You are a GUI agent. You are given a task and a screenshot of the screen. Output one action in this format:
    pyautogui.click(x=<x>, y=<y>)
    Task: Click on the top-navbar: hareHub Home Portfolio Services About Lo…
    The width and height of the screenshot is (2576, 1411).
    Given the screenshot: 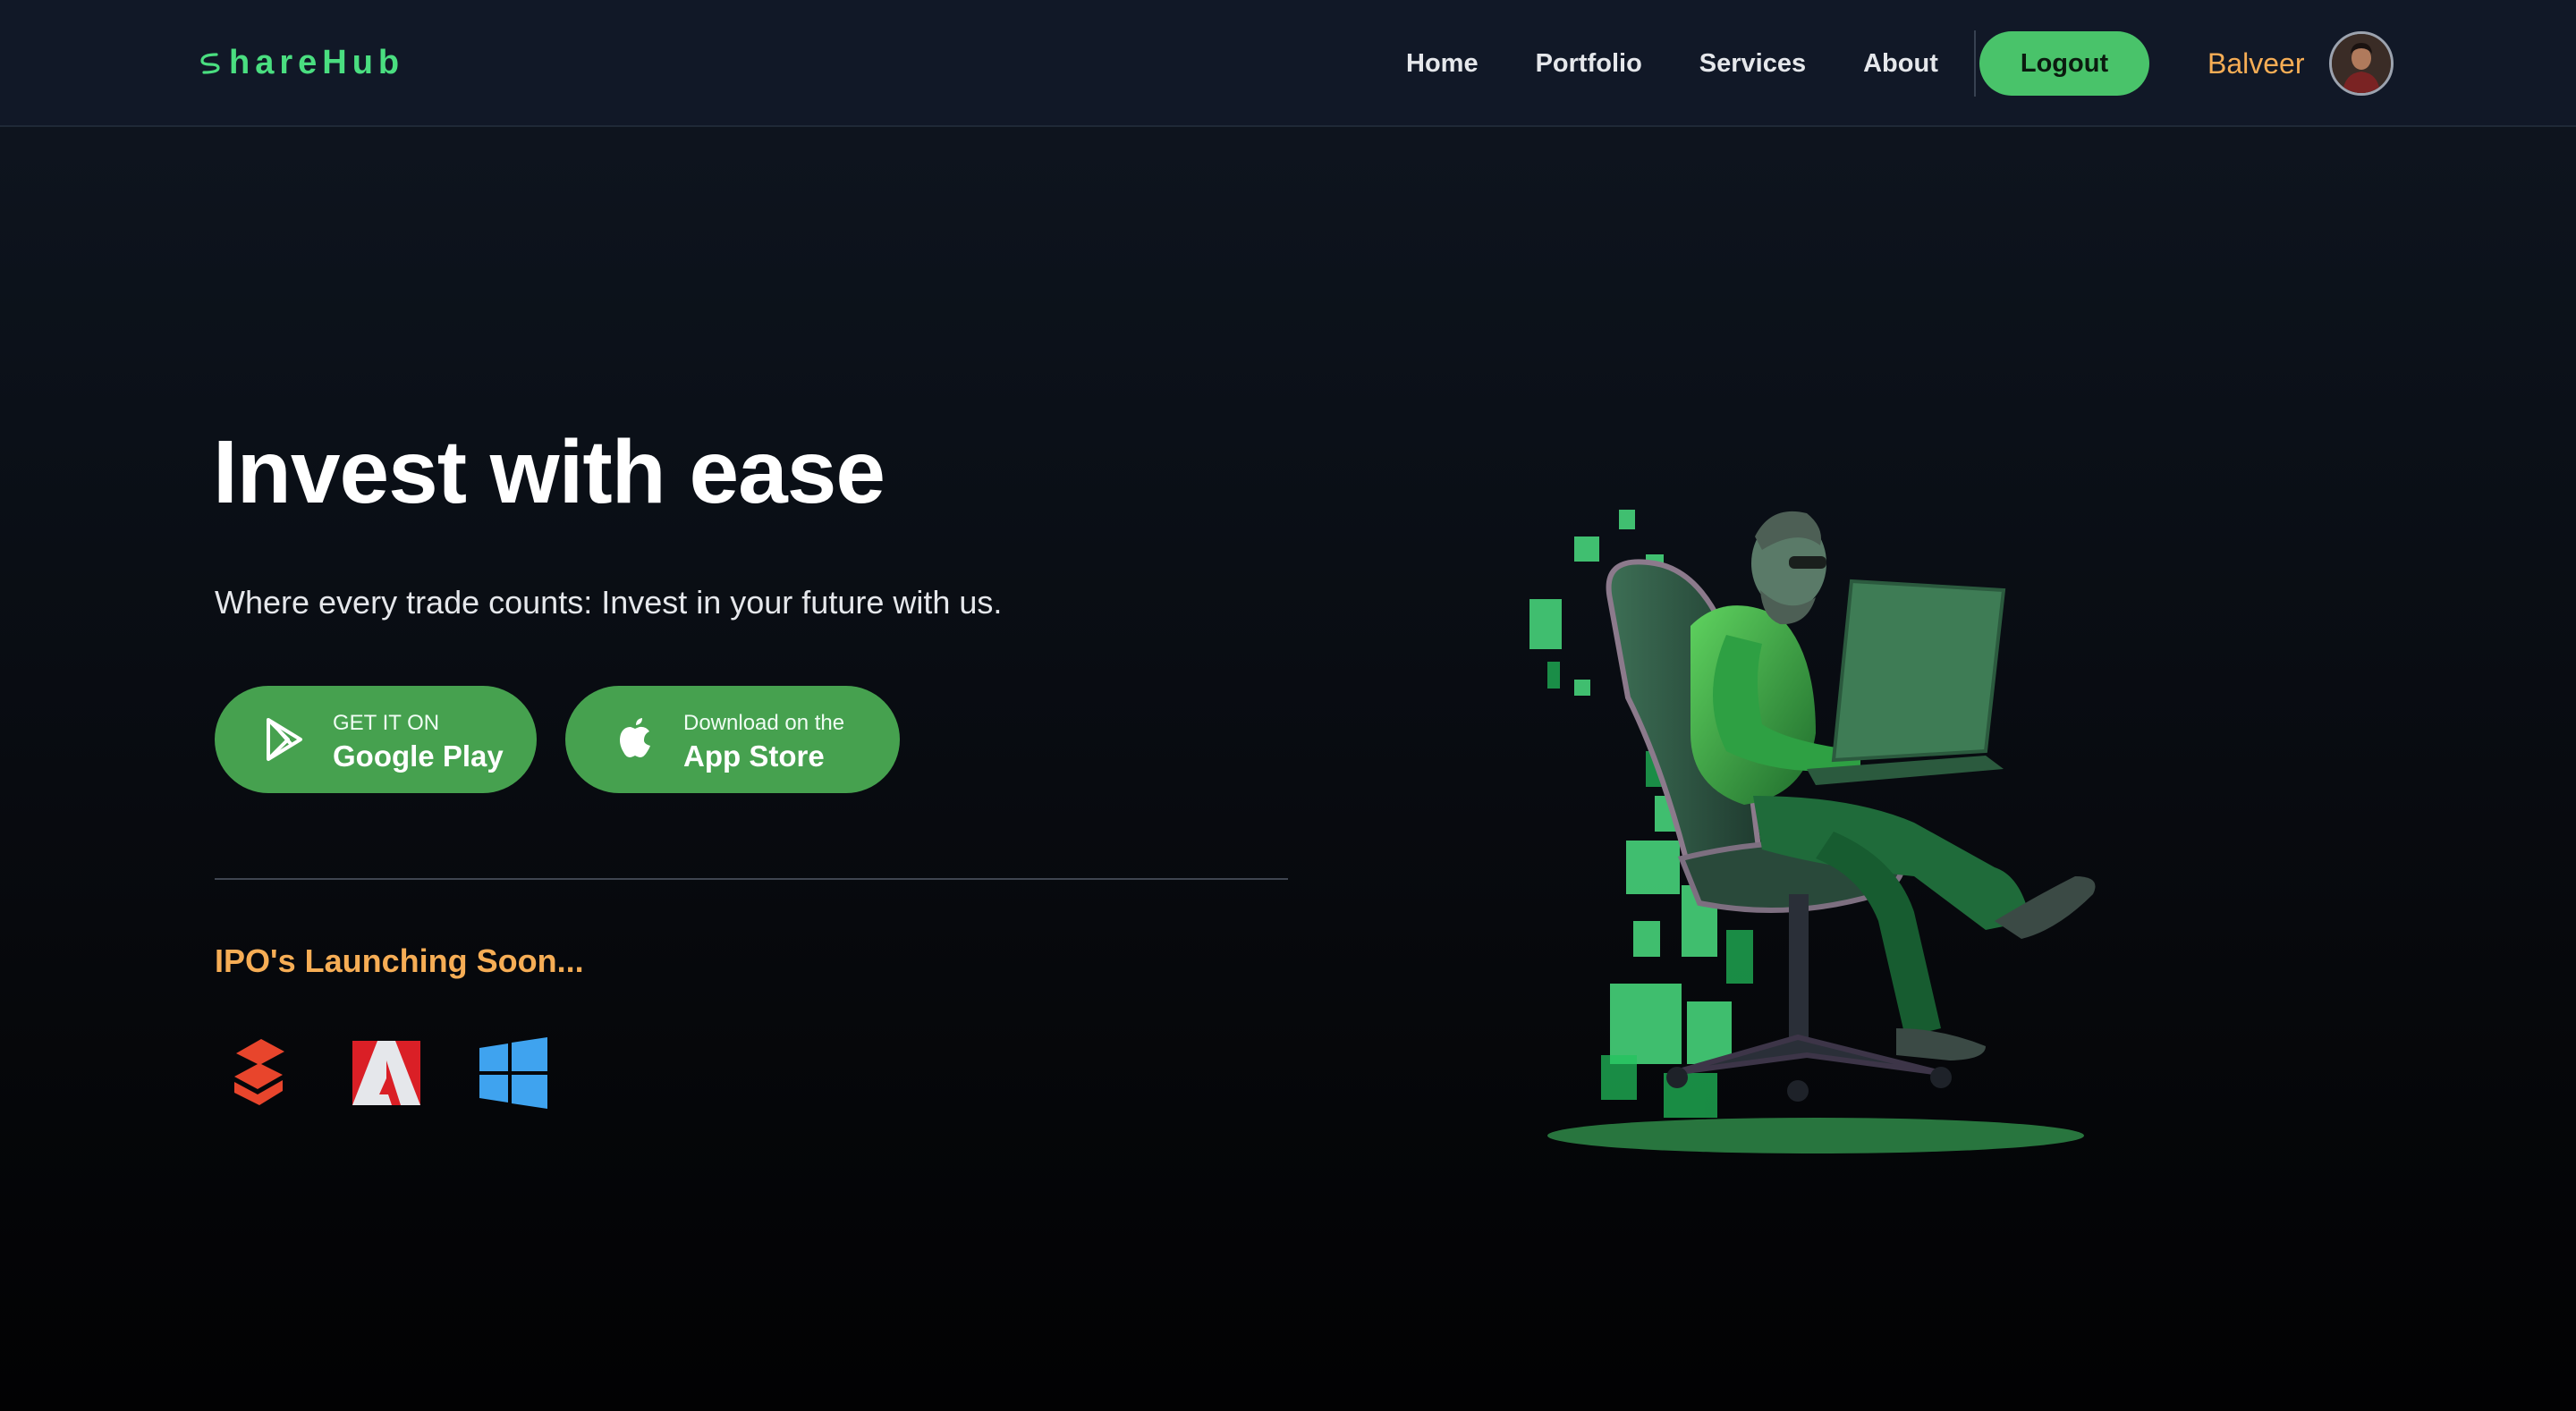 What is the action you would take?
    pyautogui.click(x=1288, y=64)
    